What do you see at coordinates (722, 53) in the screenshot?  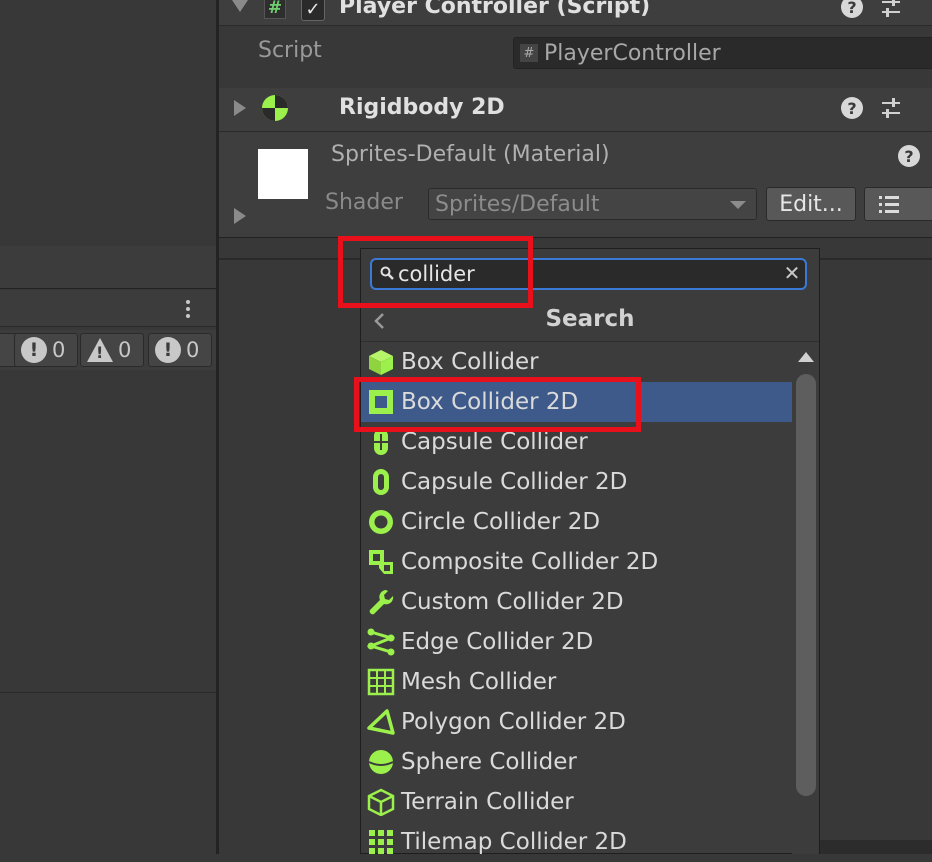 I see `script-field: # PlayerController` at bounding box center [722, 53].